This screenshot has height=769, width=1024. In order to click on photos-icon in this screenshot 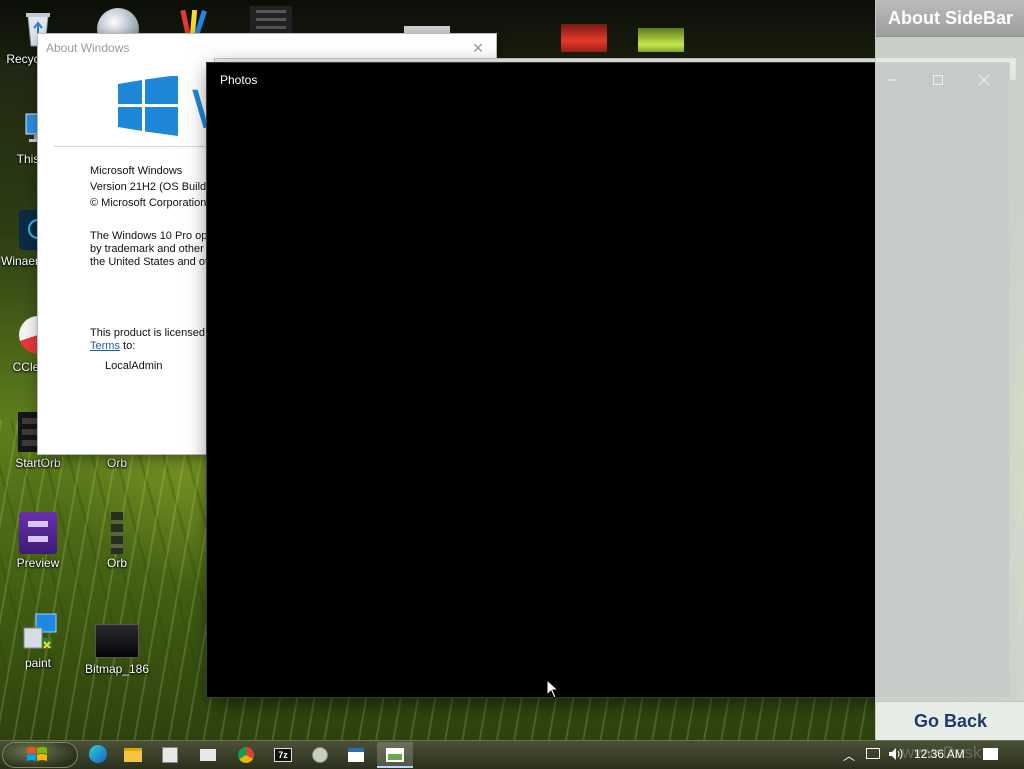, I will do `click(395, 755)`.